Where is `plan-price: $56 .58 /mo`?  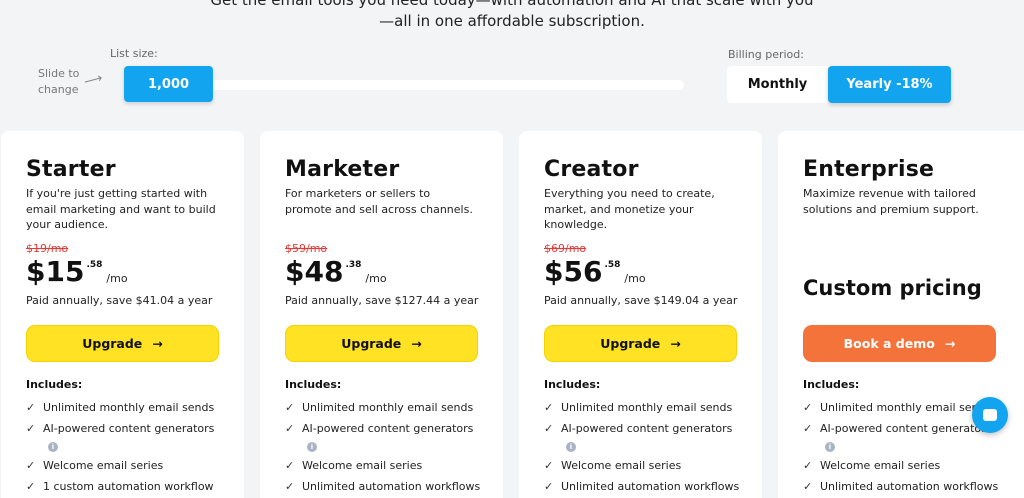 plan-price: $56 .58 /mo is located at coordinates (641, 273).